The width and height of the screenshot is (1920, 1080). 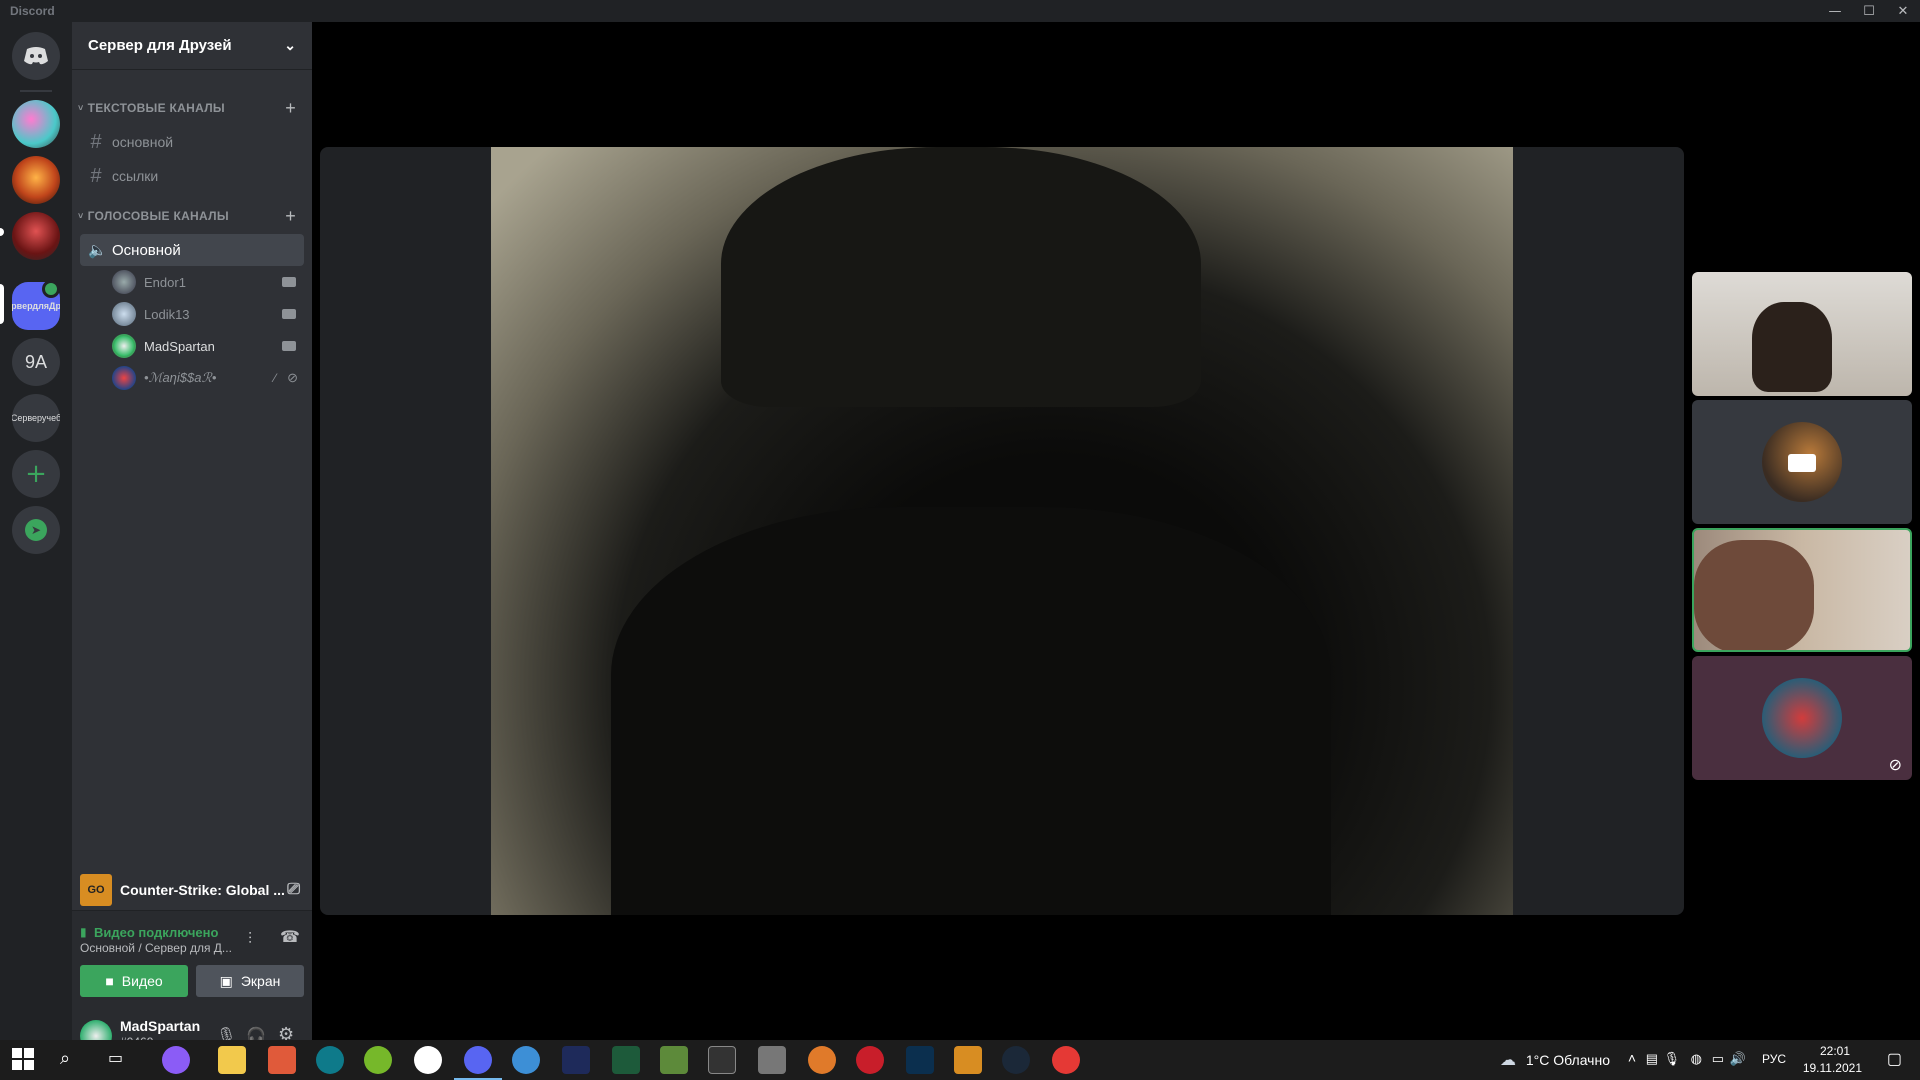 I want to click on app-icon-dark, so click(x=576, y=1060).